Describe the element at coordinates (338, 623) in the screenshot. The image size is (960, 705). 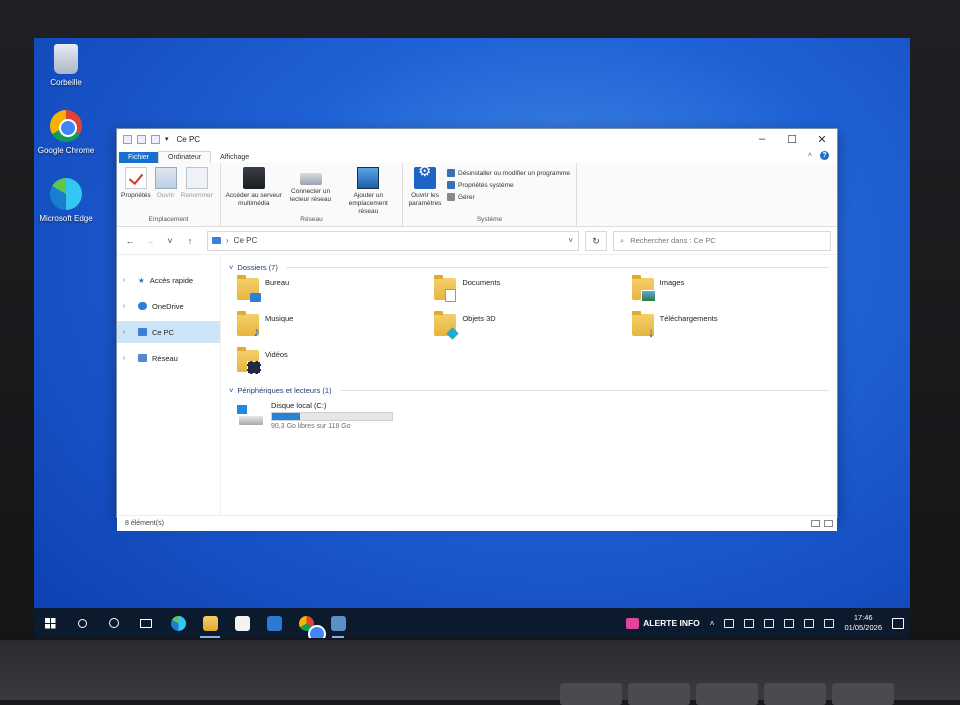
I see `taskbar-app` at that location.